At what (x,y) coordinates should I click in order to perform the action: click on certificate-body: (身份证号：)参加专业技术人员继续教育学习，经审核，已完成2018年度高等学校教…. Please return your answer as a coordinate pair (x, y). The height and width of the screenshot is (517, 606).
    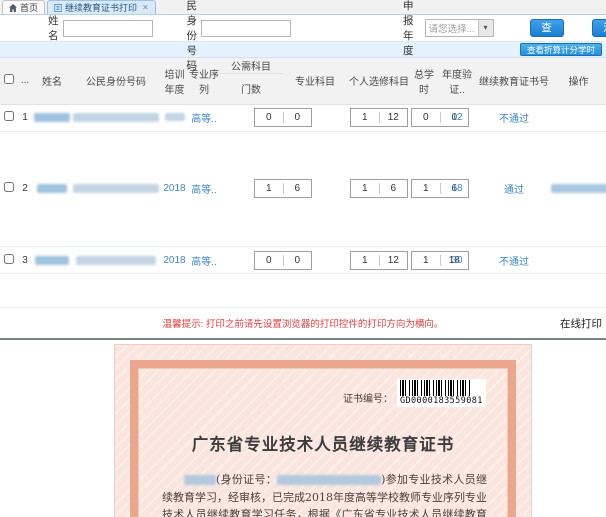
    Looking at the image, I should click on (324, 494).